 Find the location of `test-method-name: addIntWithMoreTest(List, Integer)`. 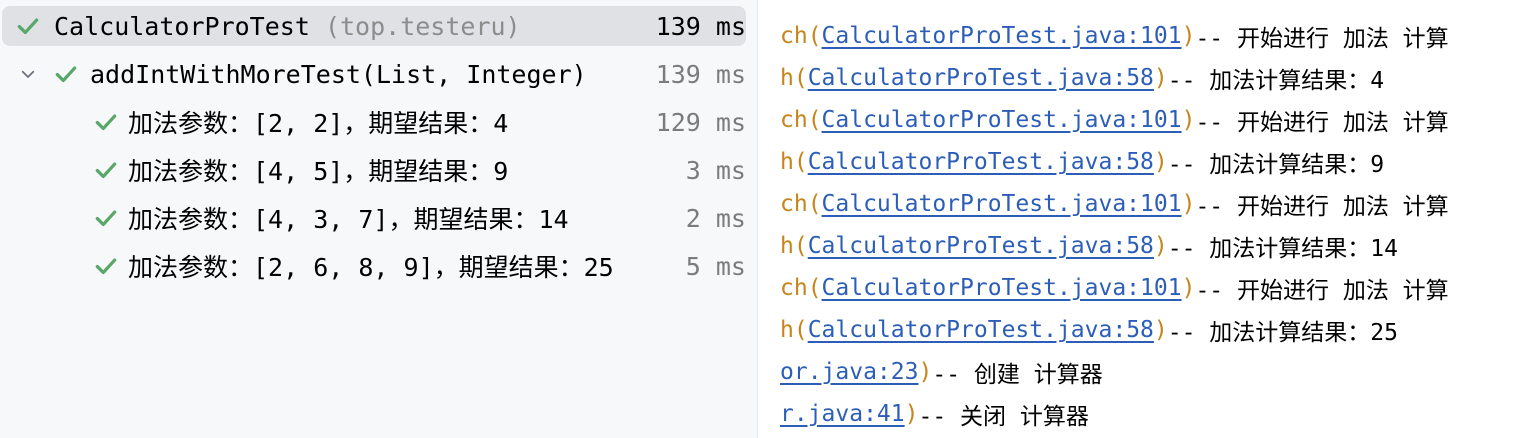

test-method-name: addIntWithMoreTest(List, Integer) is located at coordinates (338, 74).